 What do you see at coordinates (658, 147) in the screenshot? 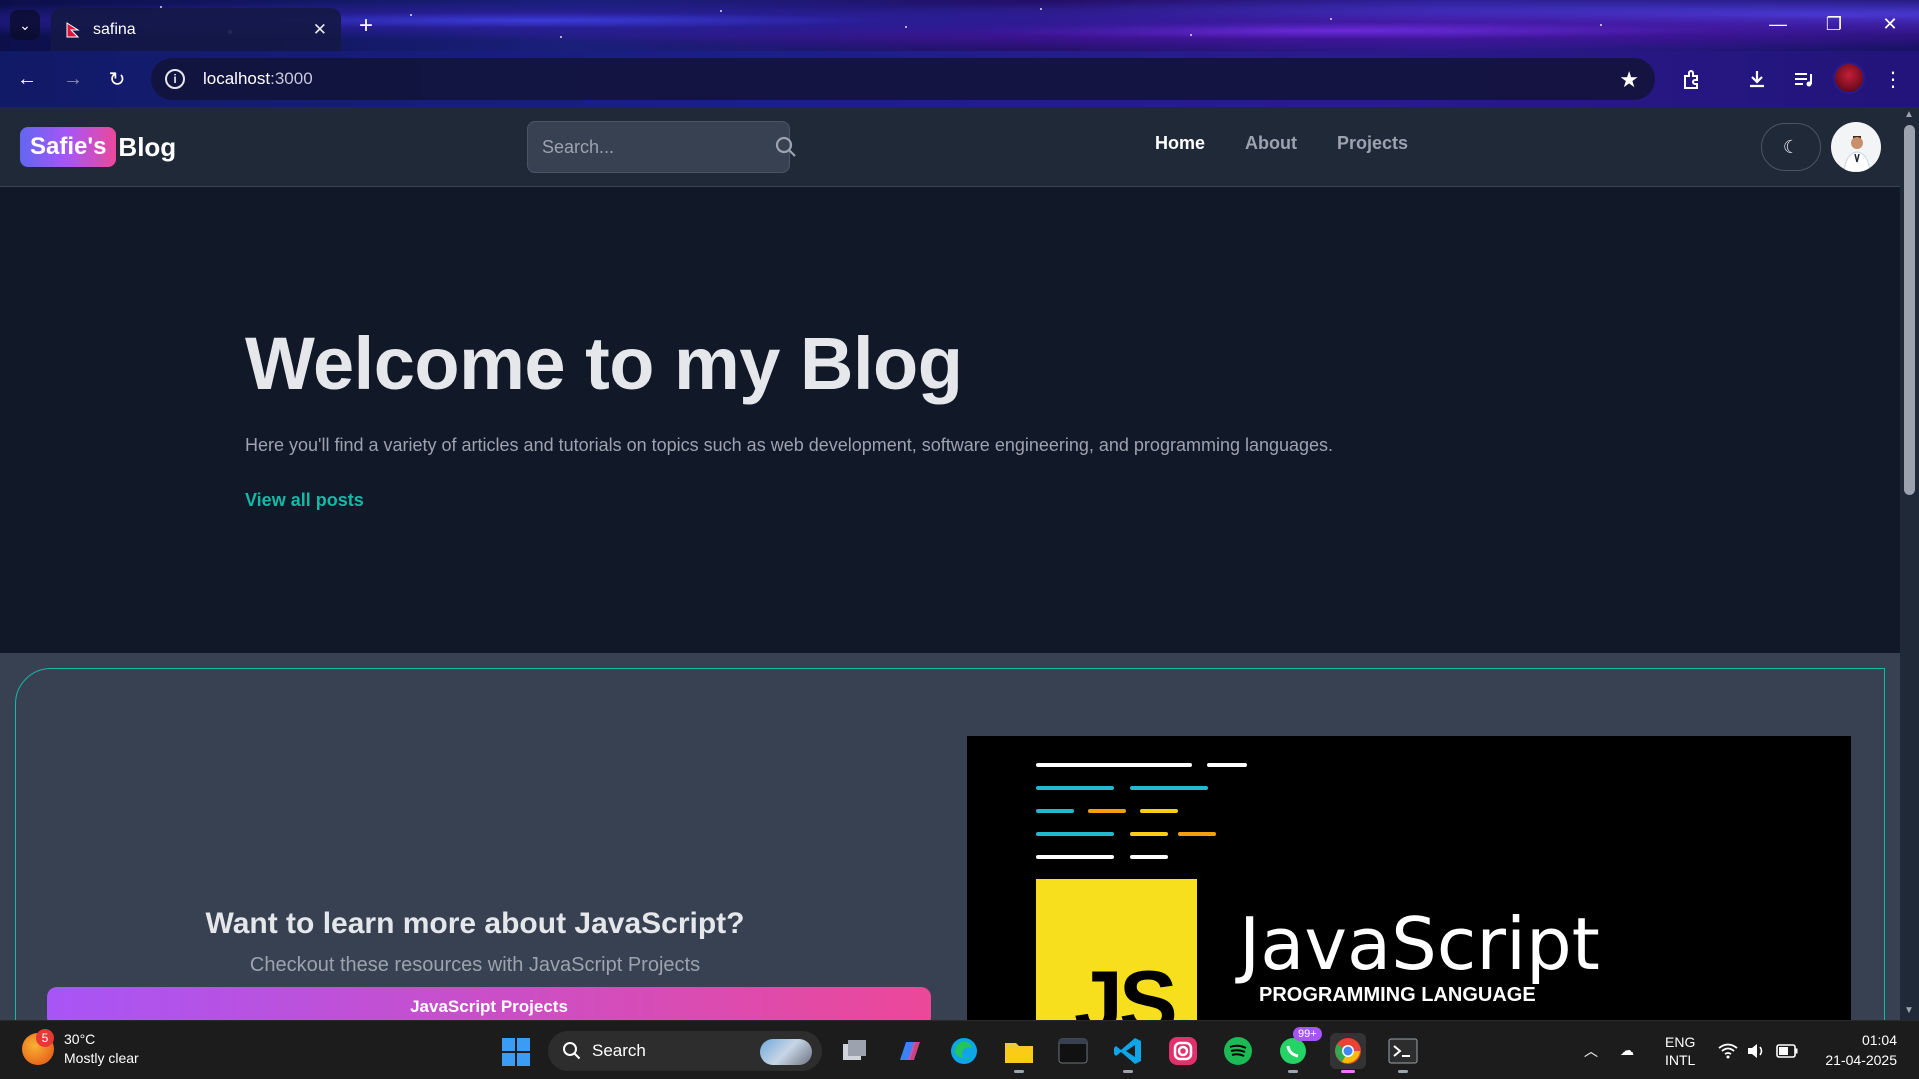
I see `search-input` at bounding box center [658, 147].